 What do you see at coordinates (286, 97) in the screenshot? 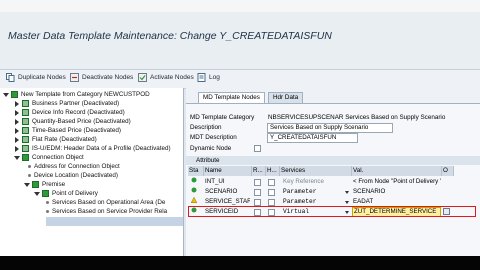
I see `tab-hdr-data: Hdr Data` at bounding box center [286, 97].